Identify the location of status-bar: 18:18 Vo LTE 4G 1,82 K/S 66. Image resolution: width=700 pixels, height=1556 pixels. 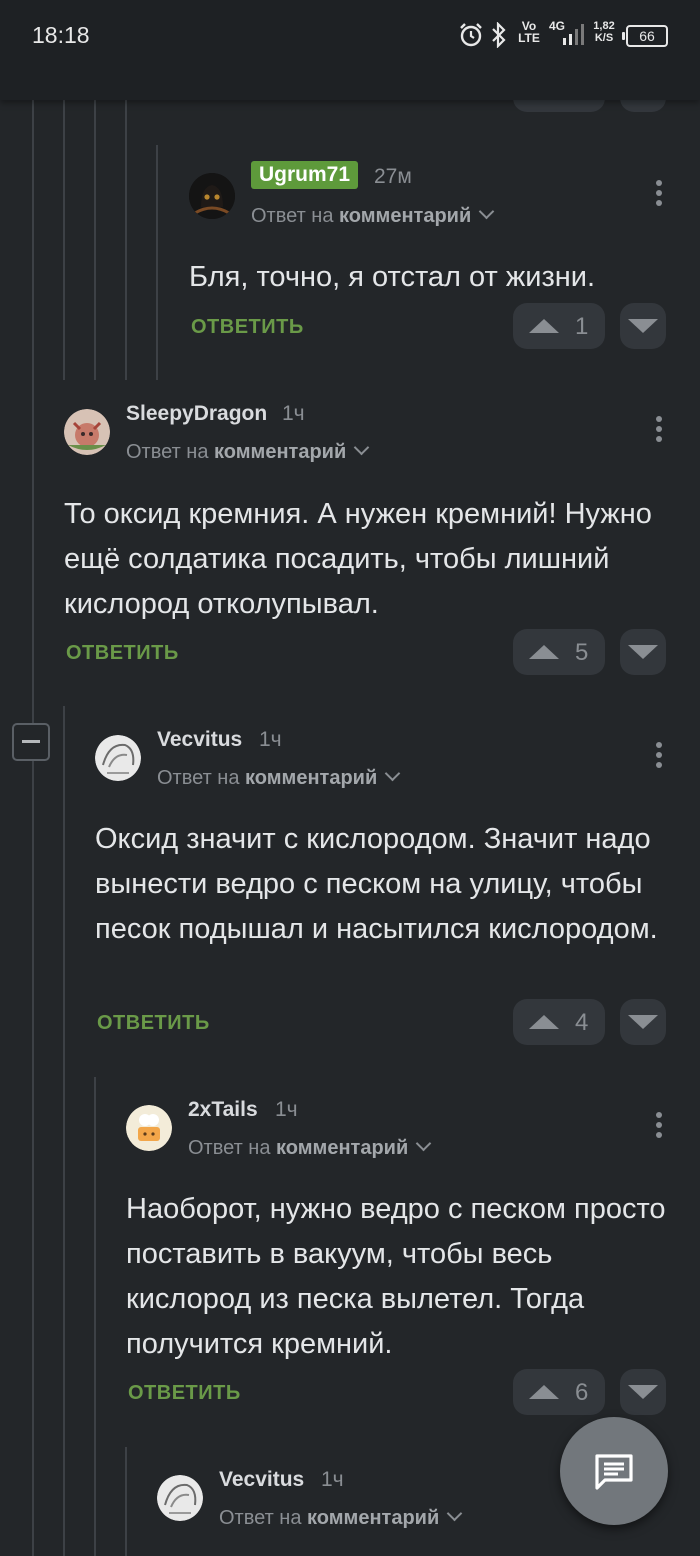
(350, 50).